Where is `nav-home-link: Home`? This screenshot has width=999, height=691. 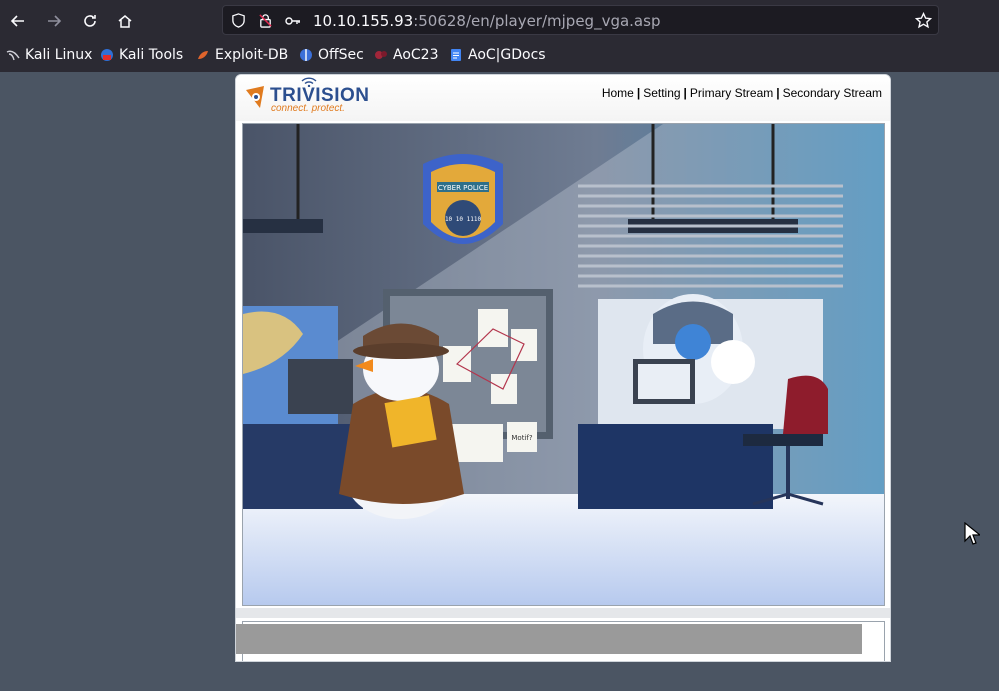
nav-home-link: Home is located at coordinates (618, 93).